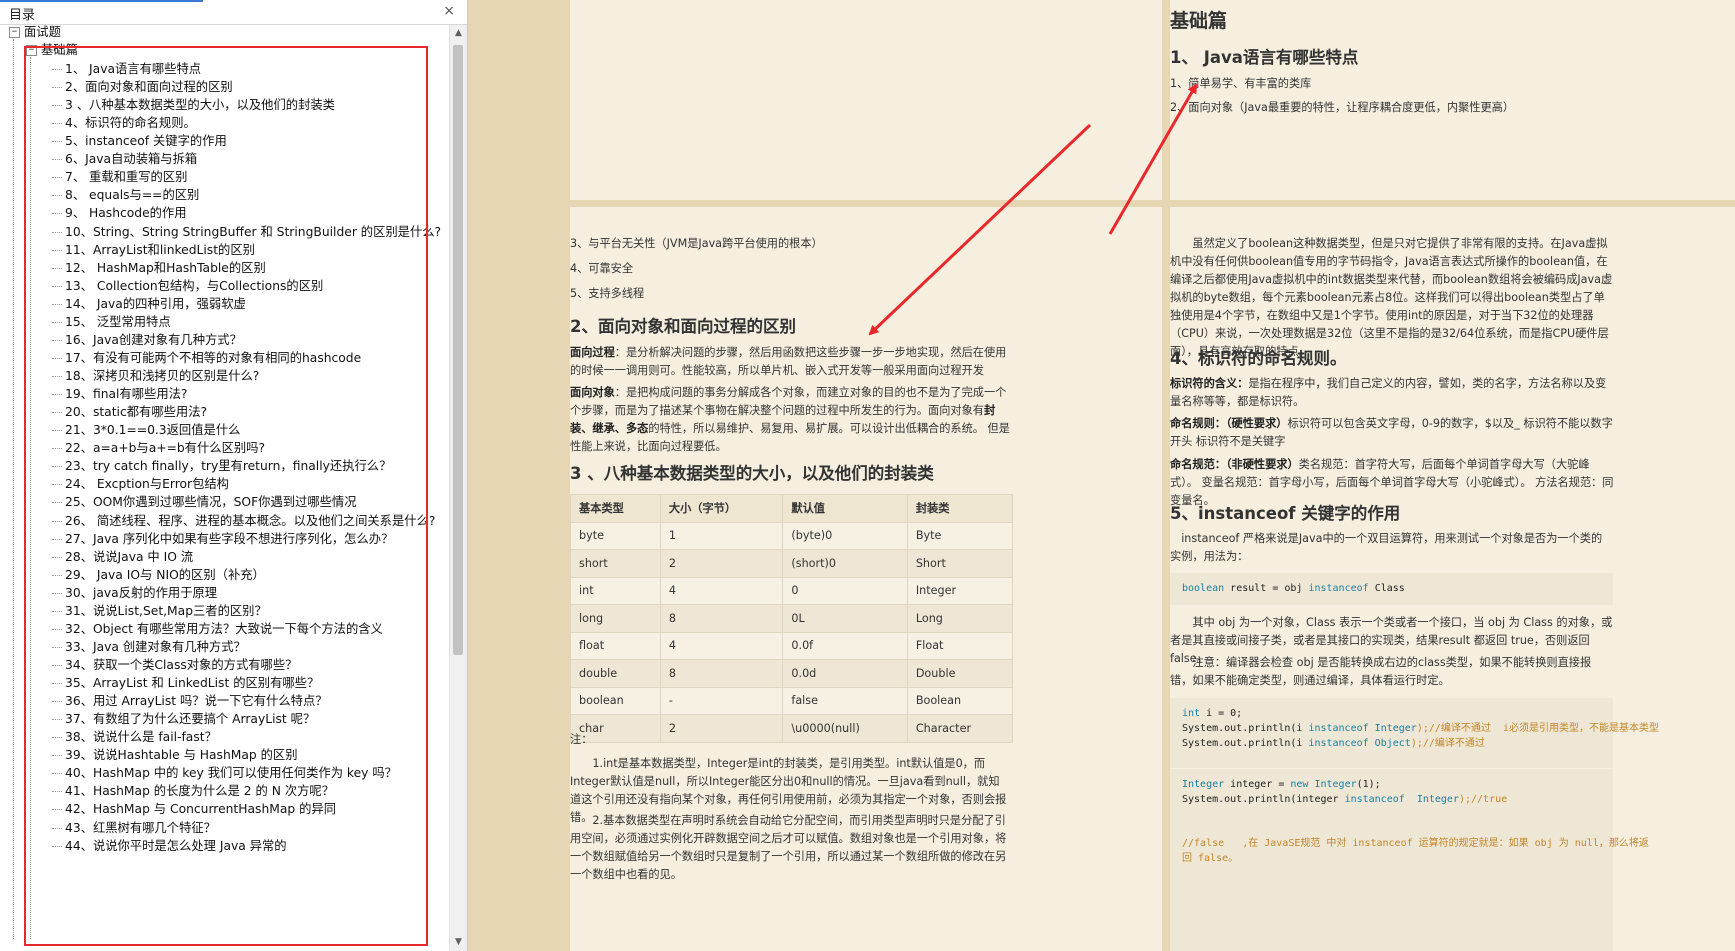 This screenshot has height=951, width=1735. I want to click on toc-item: 17、有没有可能两个不相等的对象有相同的hashcode, so click(206, 358).